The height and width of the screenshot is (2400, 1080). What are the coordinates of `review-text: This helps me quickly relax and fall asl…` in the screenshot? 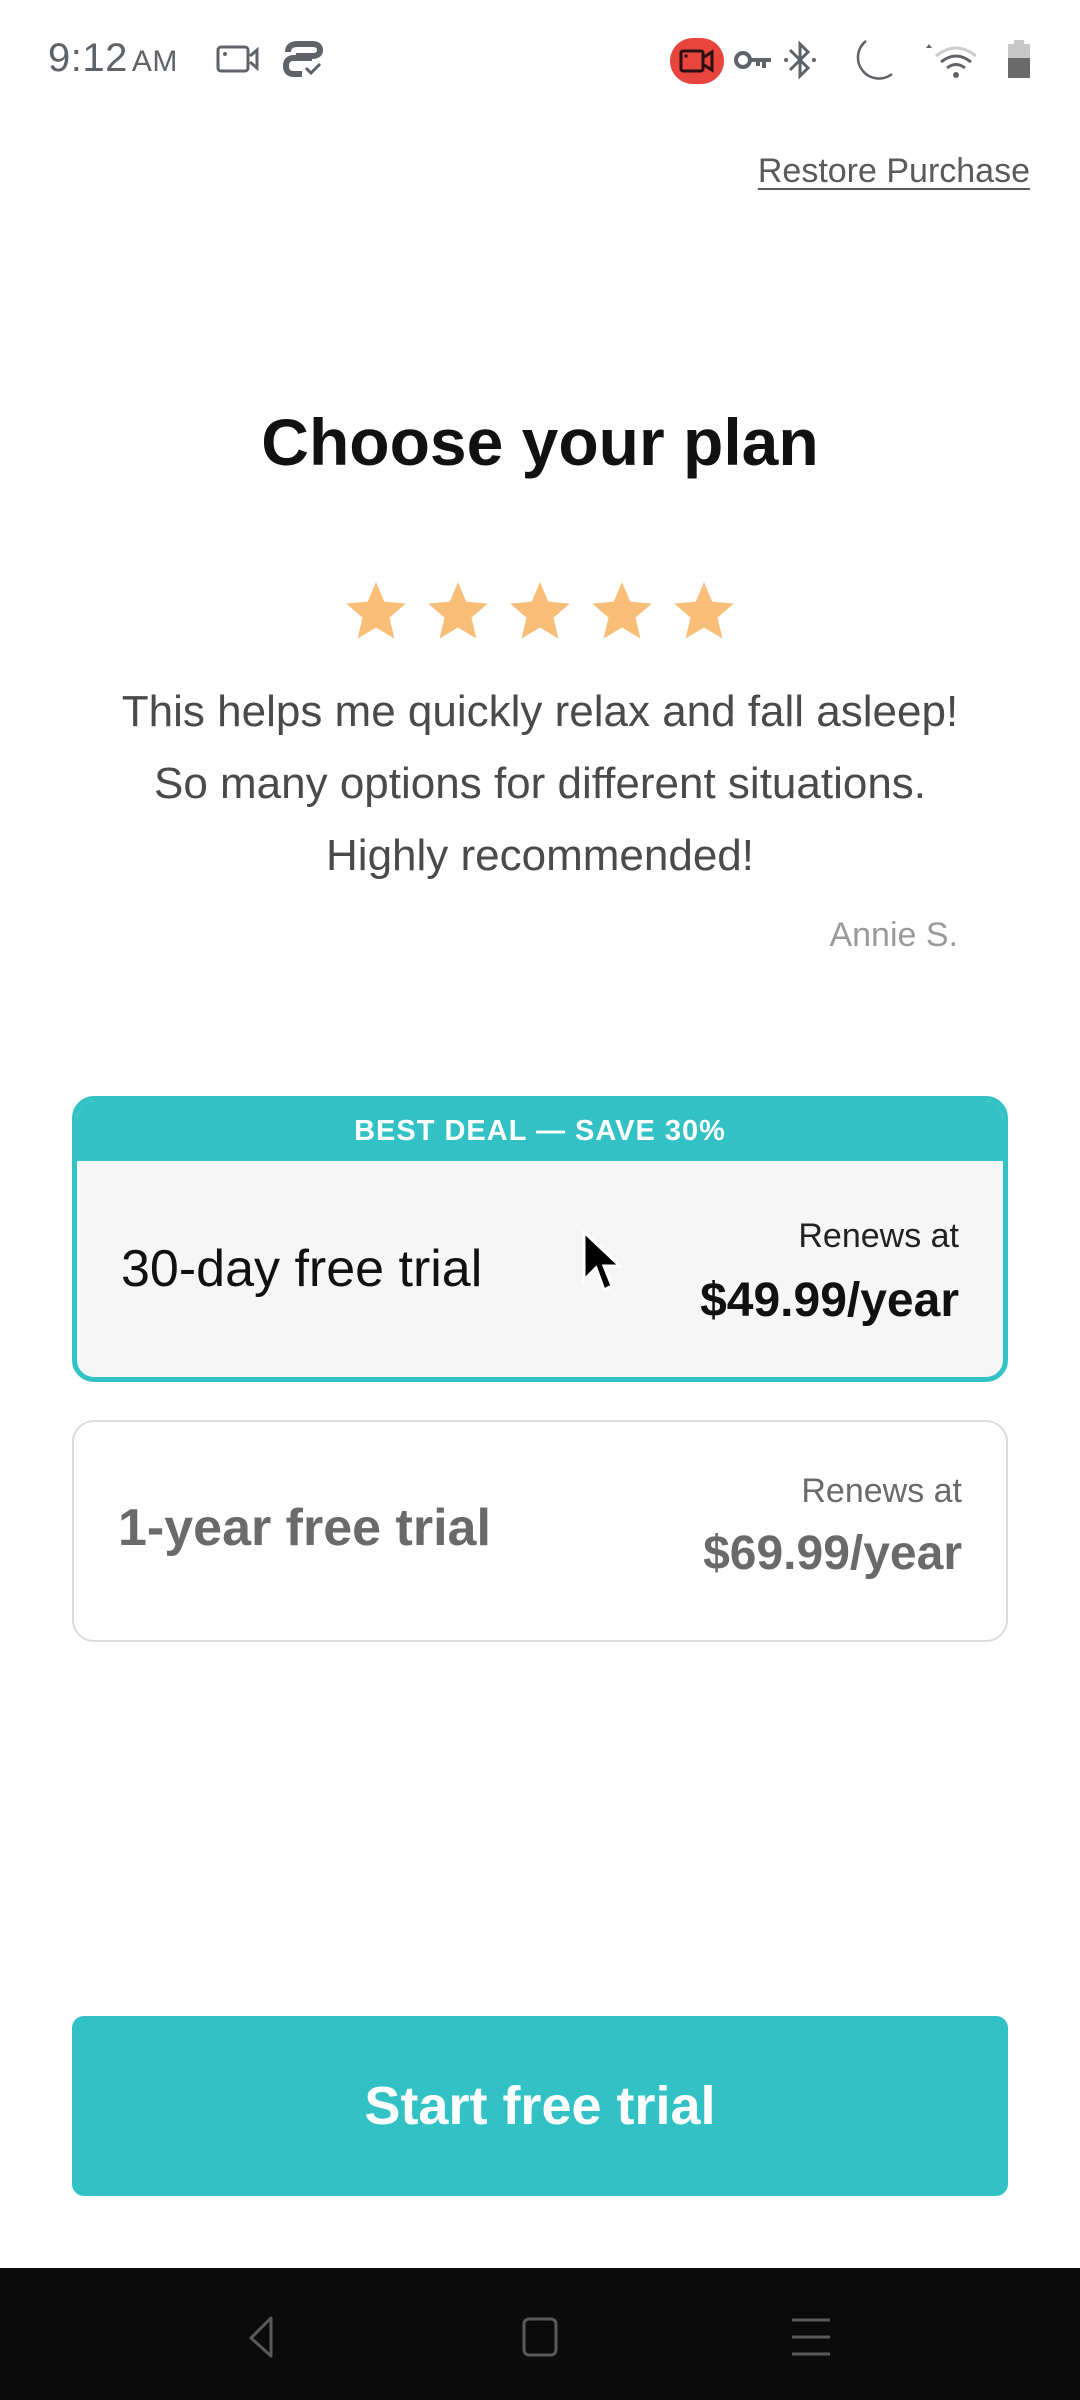 It's located at (540, 783).